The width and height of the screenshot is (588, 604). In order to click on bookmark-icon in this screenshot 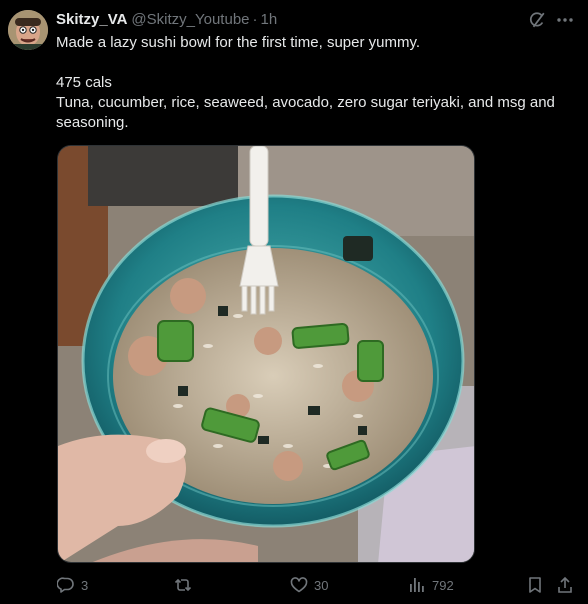, I will do `click(535, 585)`.